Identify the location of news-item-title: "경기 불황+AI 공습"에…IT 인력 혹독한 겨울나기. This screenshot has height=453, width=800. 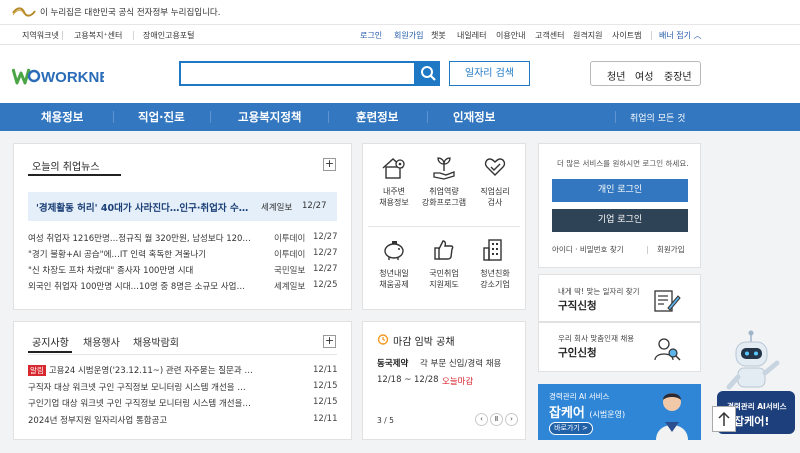
(117, 254).